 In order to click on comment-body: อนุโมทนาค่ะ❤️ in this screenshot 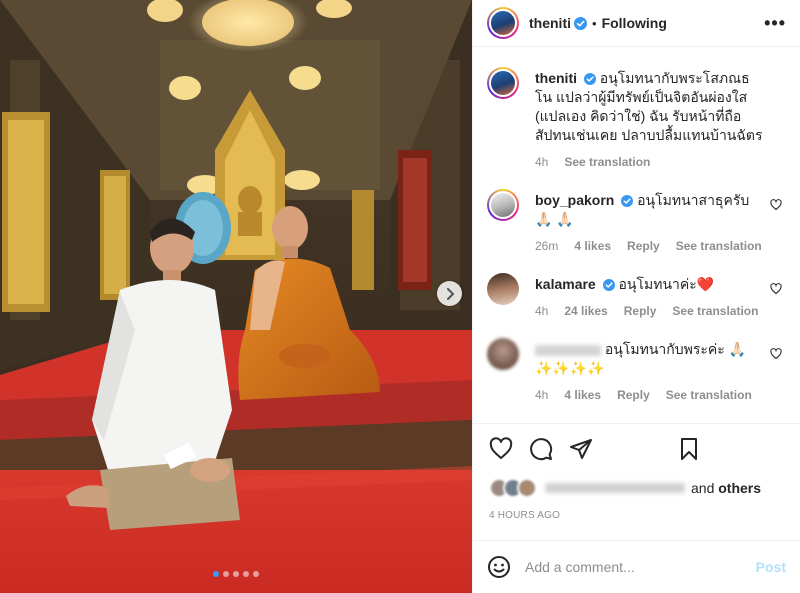, I will do `click(666, 284)`.